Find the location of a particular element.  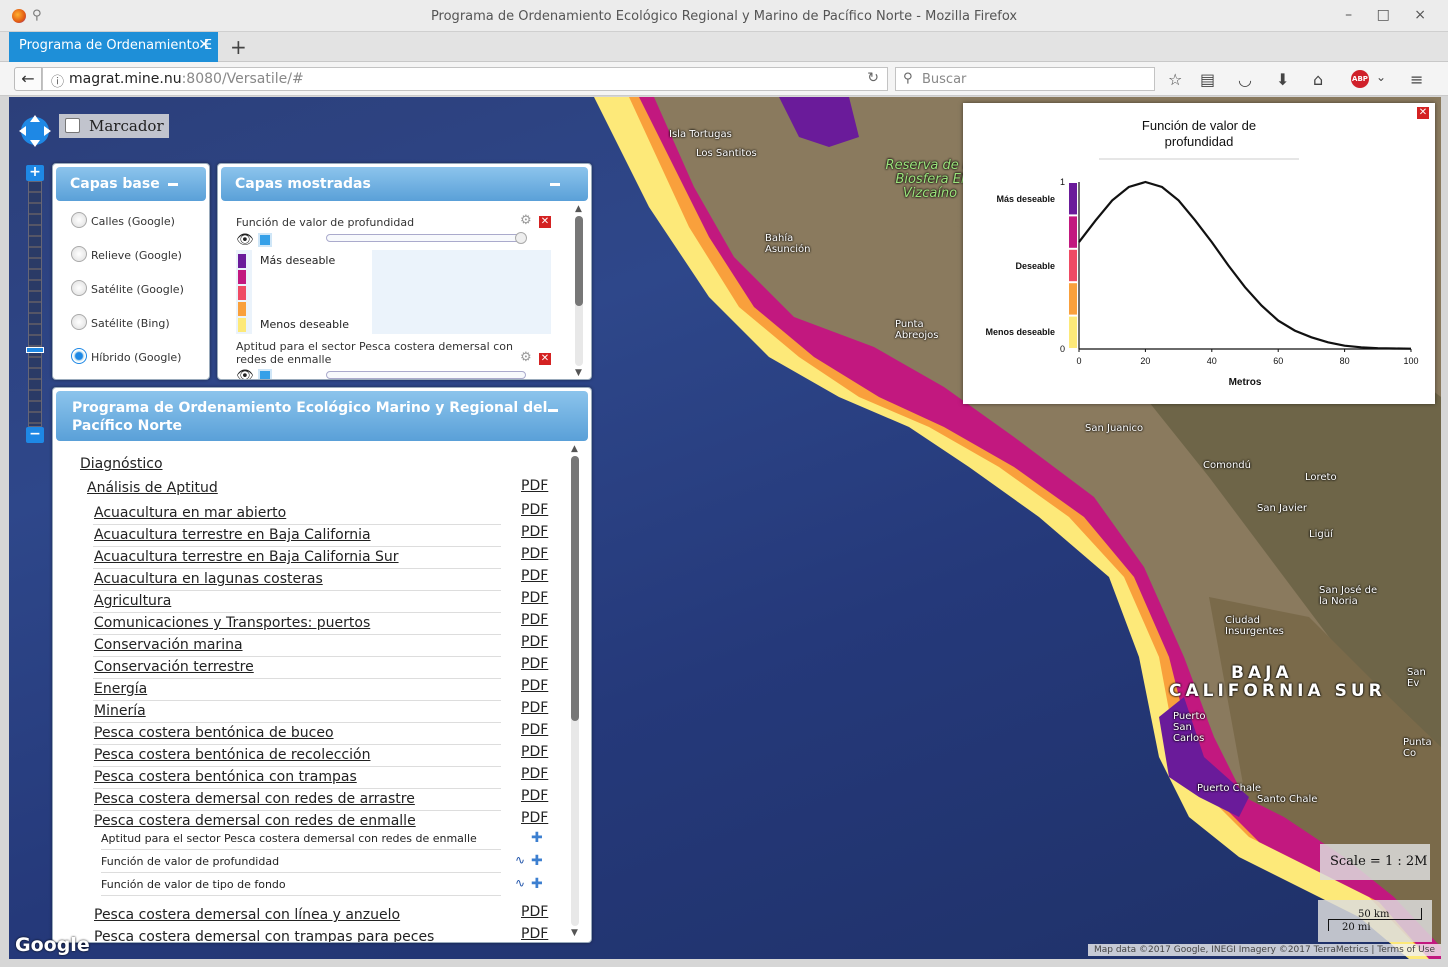

marcador-toggle: Marcador is located at coordinates (114, 126).